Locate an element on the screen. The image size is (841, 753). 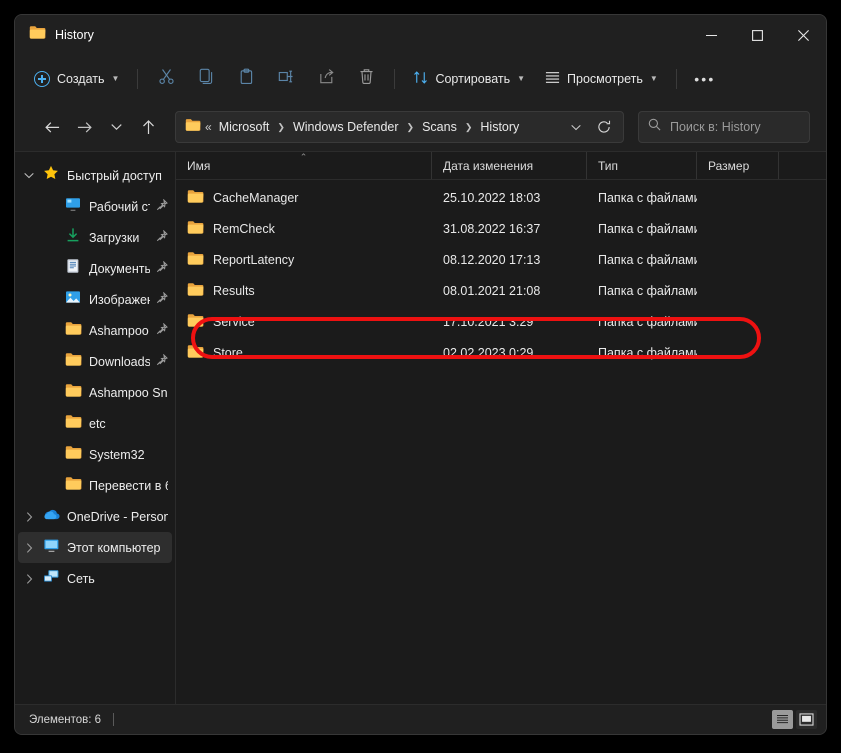
sidebar-item-1: Рабочий стол is located at coordinates (95, 206).